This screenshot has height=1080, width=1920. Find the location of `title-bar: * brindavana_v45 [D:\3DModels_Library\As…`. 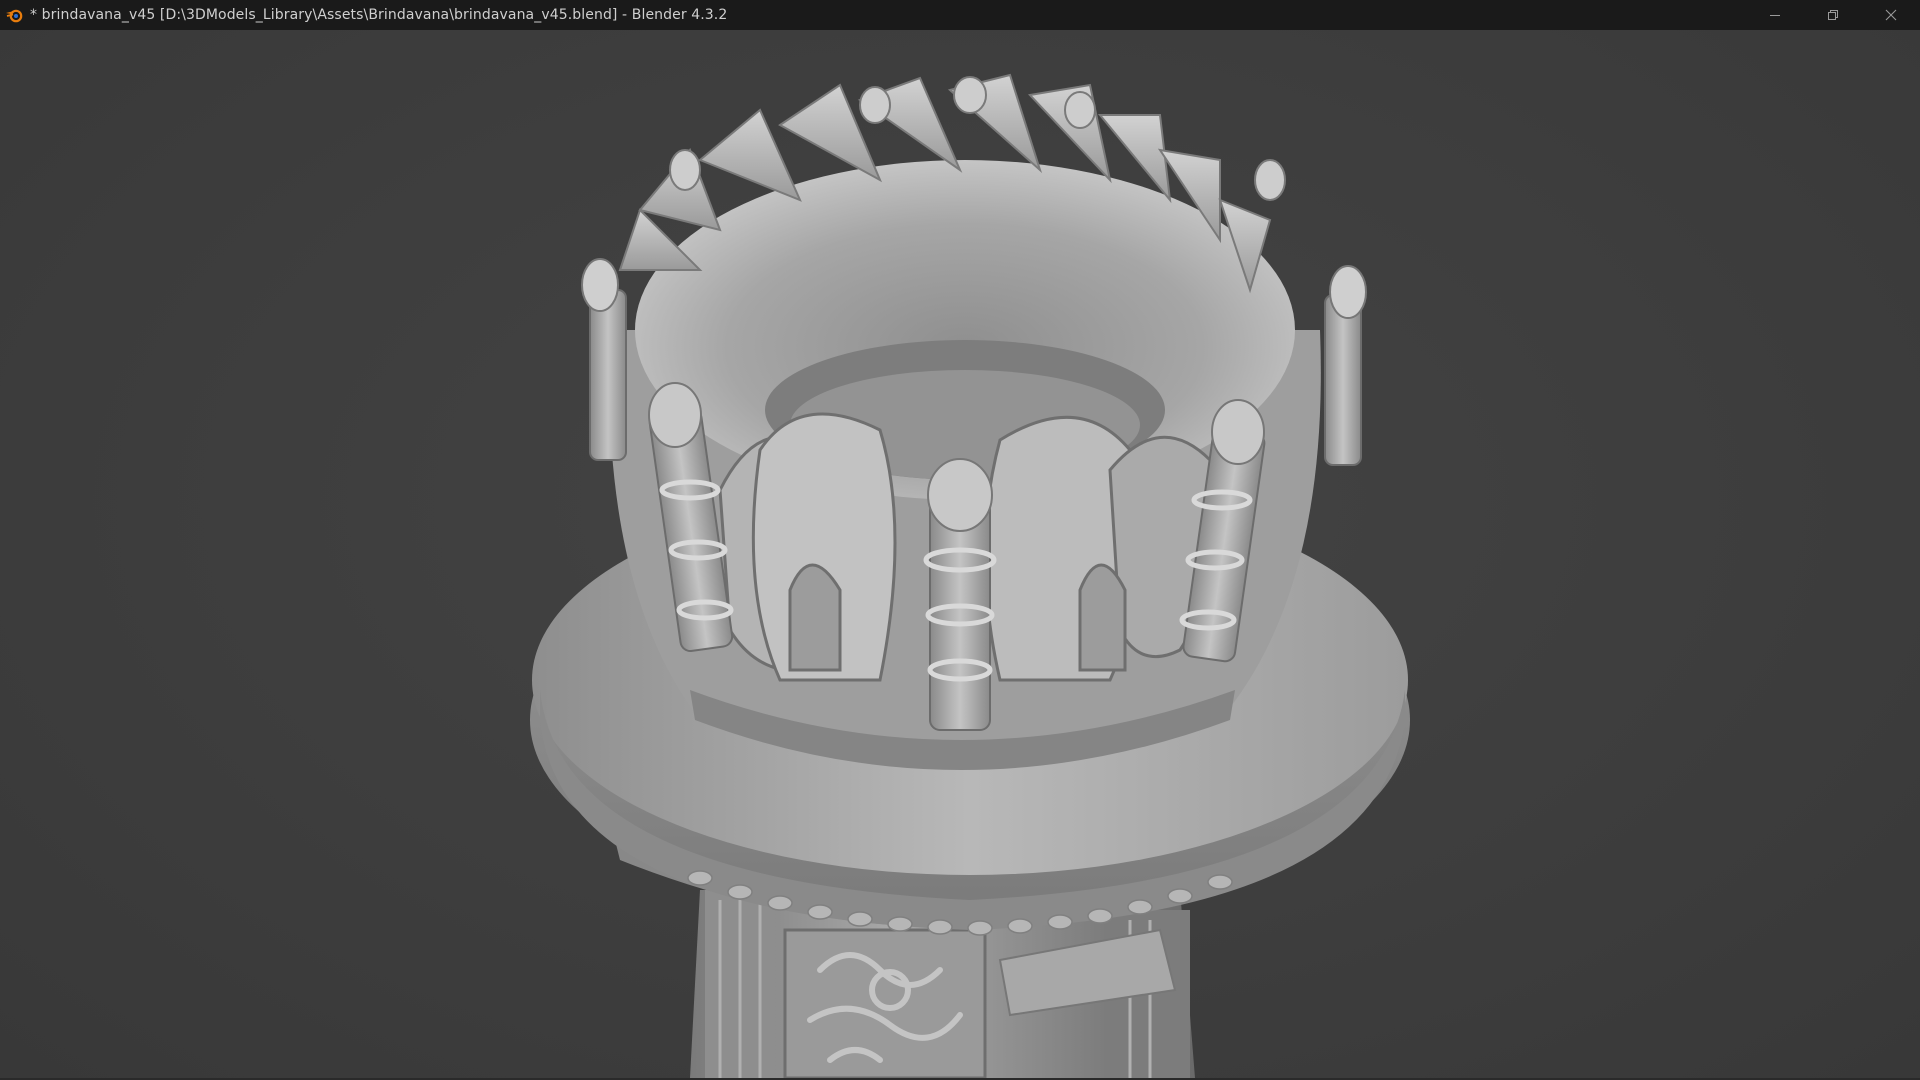

title-bar: * brindavana_v45 [D:\3DModels_Library\As… is located at coordinates (960, 15).